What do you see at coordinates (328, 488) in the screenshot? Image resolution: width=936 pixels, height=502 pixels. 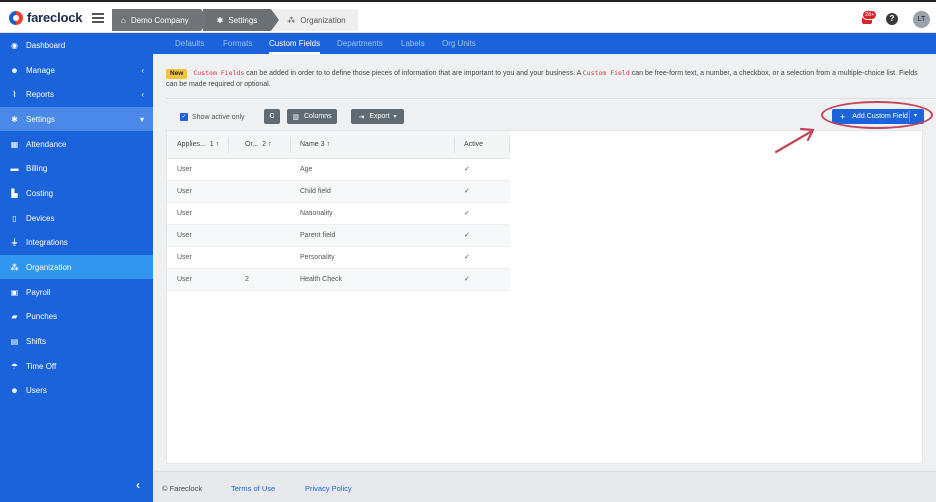 I see `privacy-link: Privacy Policy` at bounding box center [328, 488].